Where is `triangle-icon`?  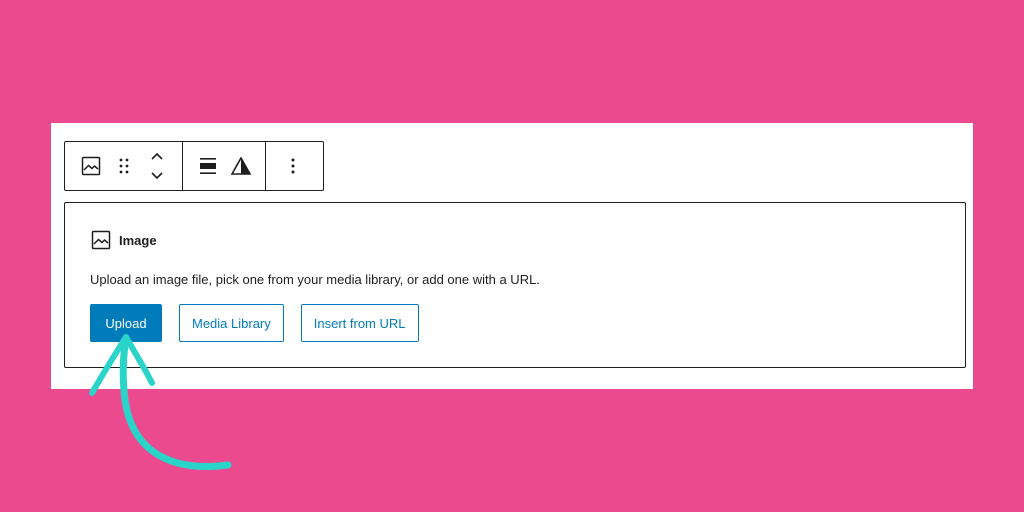 triangle-icon is located at coordinates (240, 166).